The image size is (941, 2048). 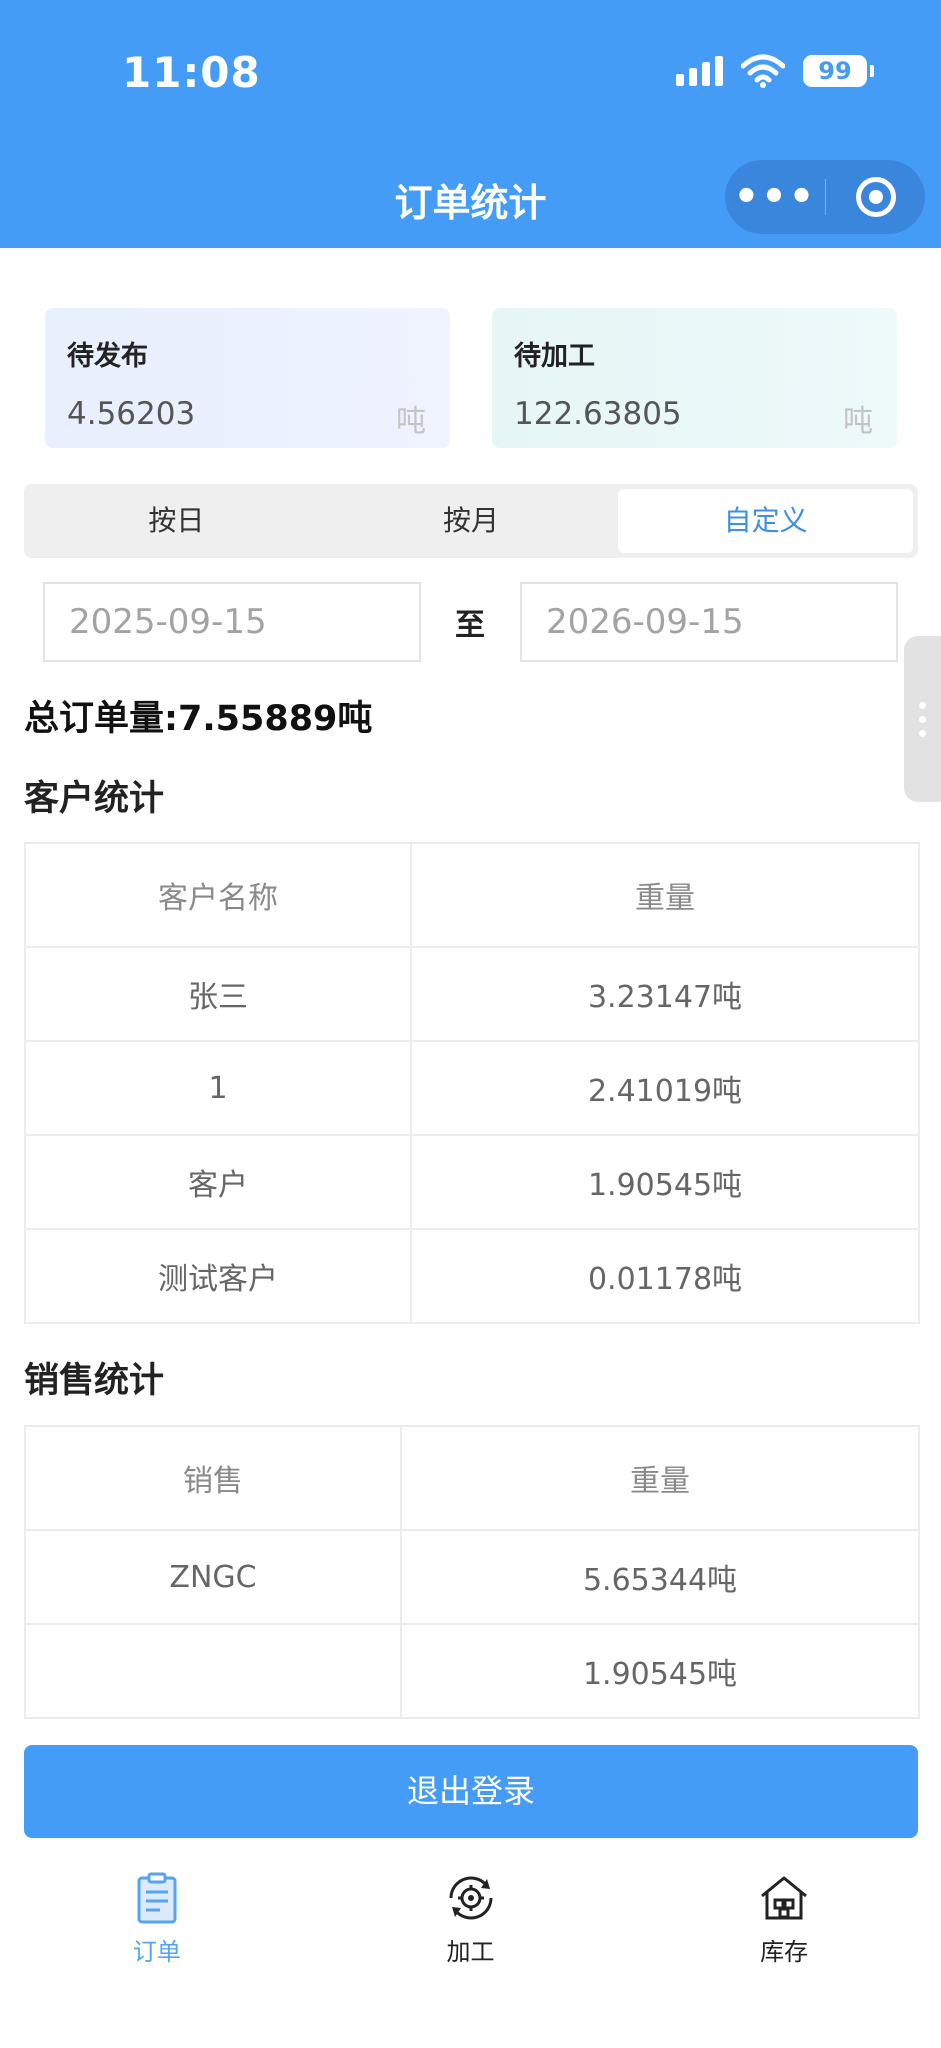 I want to click on tabbar-item-processing: 加工, so click(x=471, y=1920).